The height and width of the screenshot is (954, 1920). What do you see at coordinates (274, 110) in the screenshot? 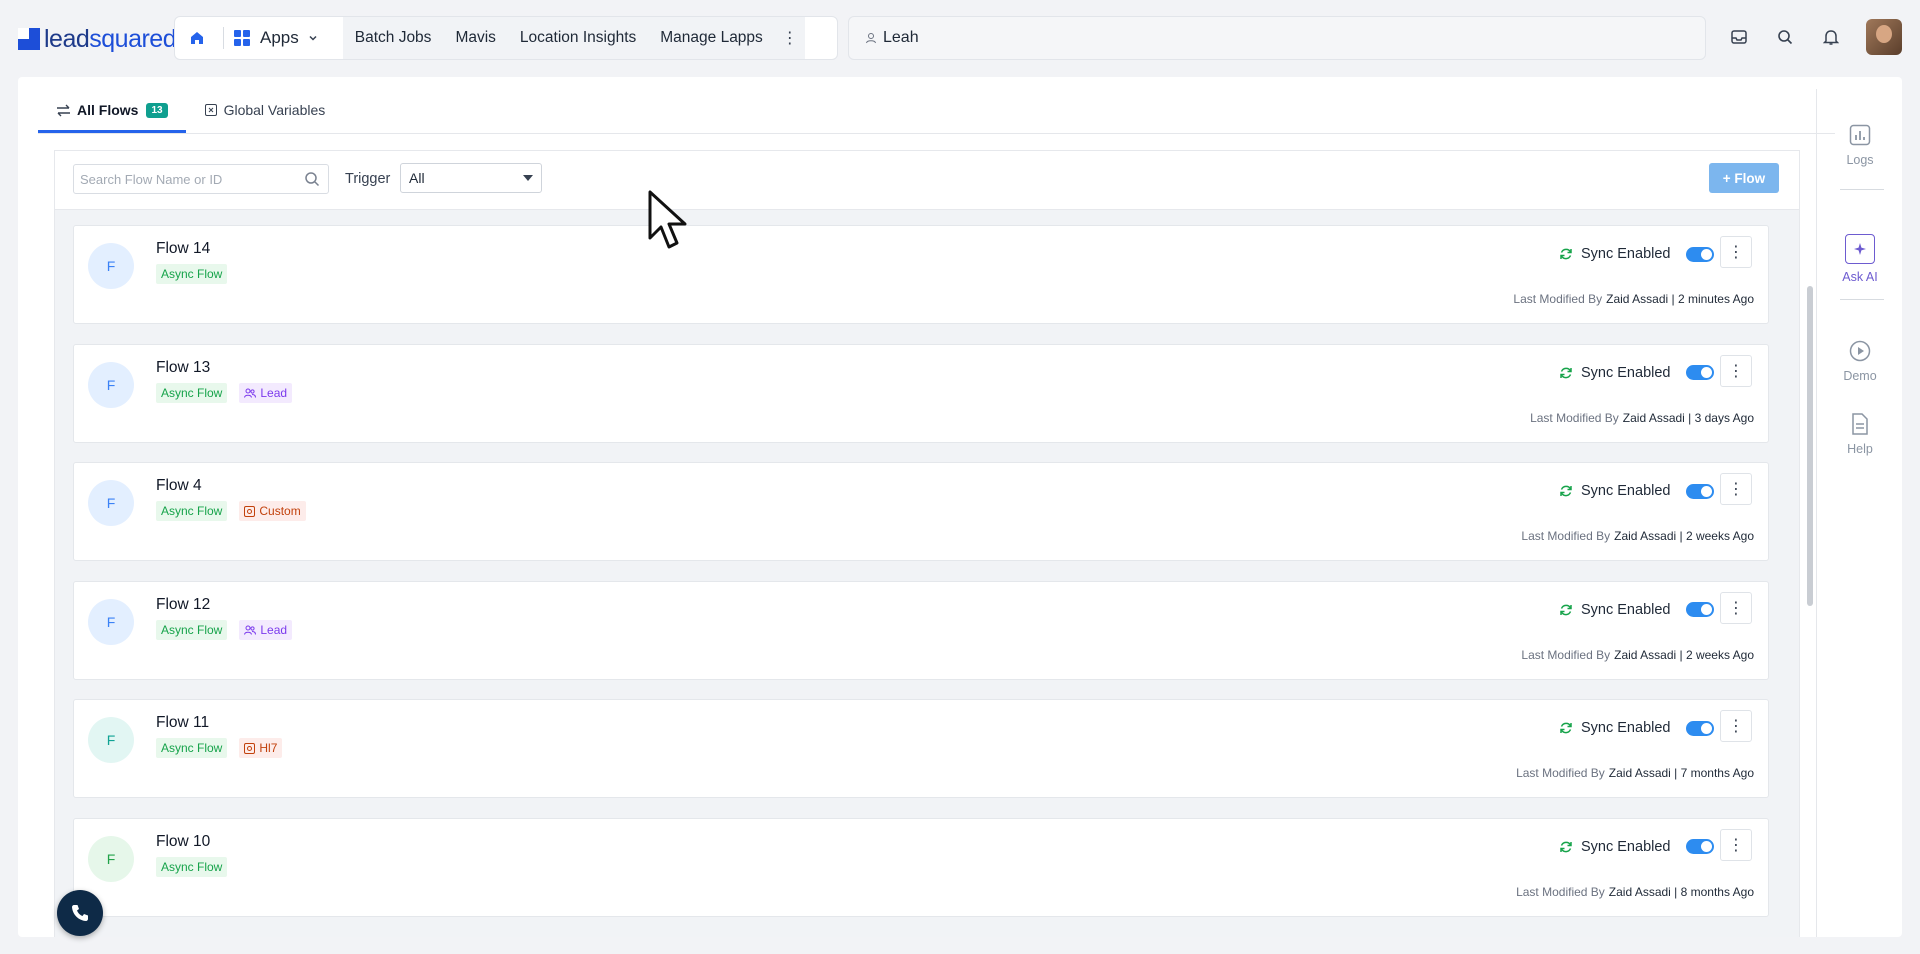
I see `tab-global-variables-label: Global Variables` at bounding box center [274, 110].